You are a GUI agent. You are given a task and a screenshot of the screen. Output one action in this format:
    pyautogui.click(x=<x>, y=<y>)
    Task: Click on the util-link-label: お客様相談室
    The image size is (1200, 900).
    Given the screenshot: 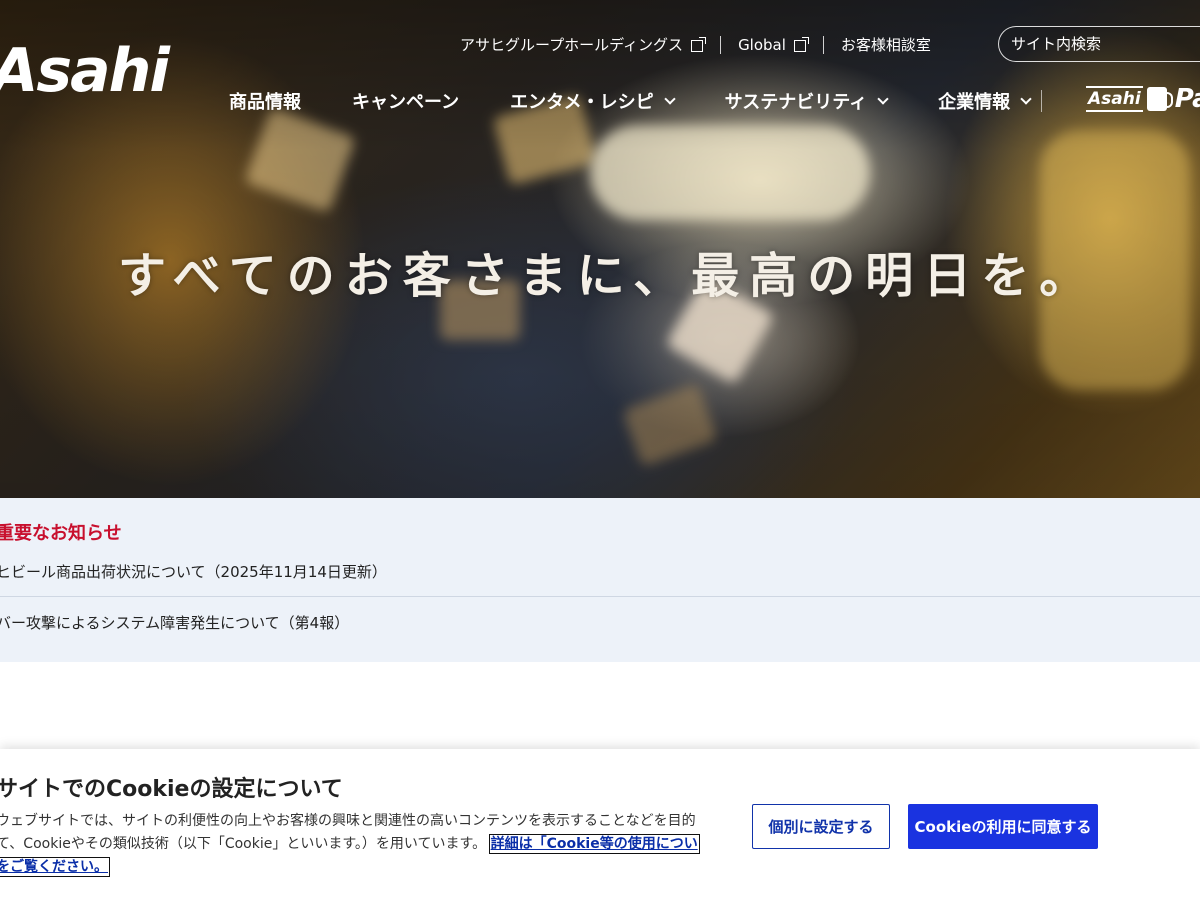 What is the action you would take?
    pyautogui.click(x=885, y=45)
    